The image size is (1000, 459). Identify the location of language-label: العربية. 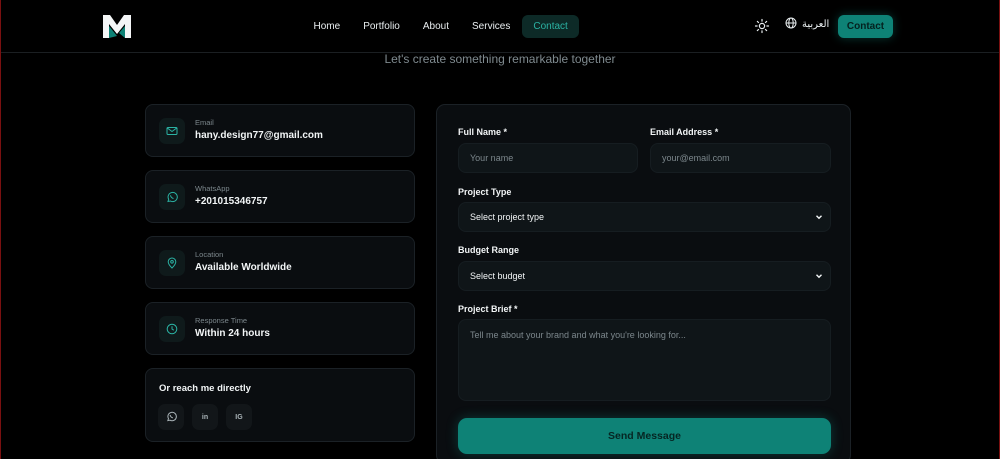
(816, 24).